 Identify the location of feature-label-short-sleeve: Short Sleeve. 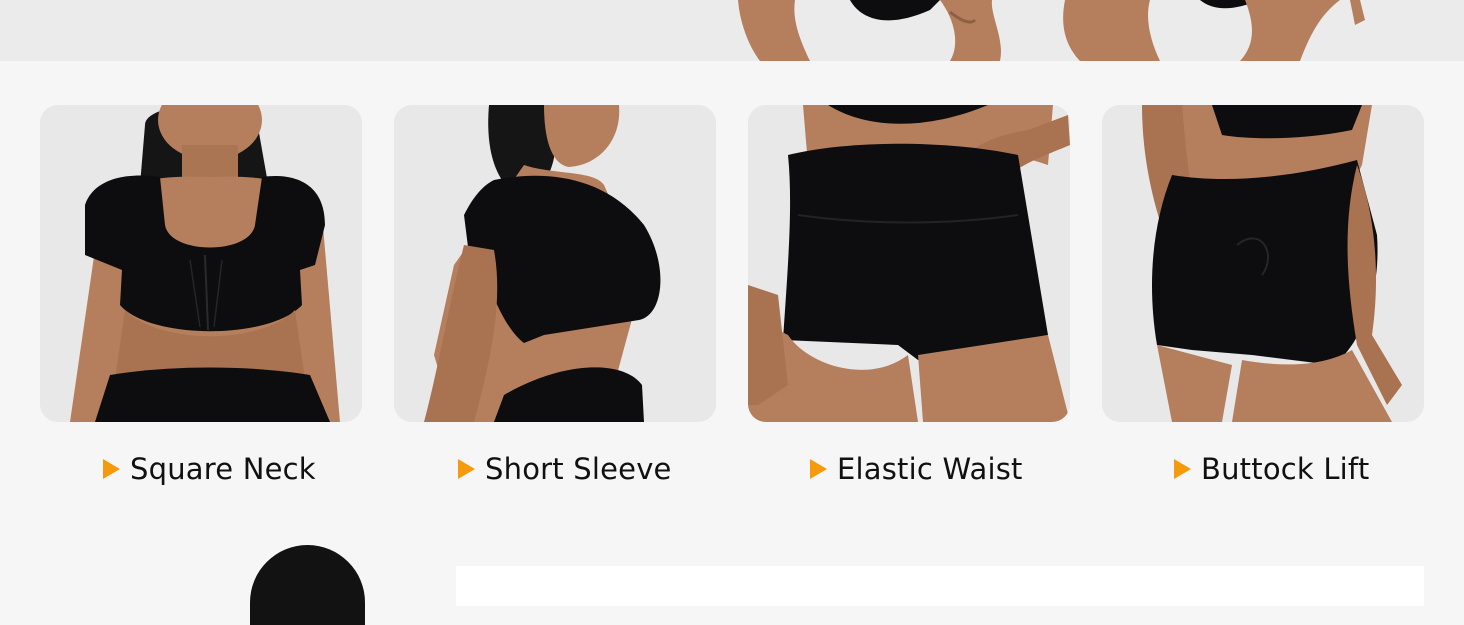
(565, 469).